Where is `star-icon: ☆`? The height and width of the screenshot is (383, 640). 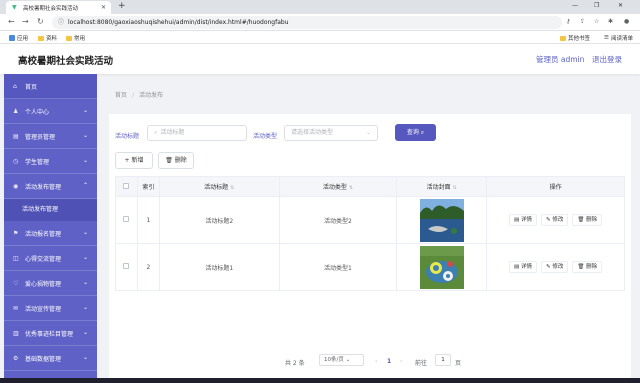
star-icon: ☆ is located at coordinates (596, 21).